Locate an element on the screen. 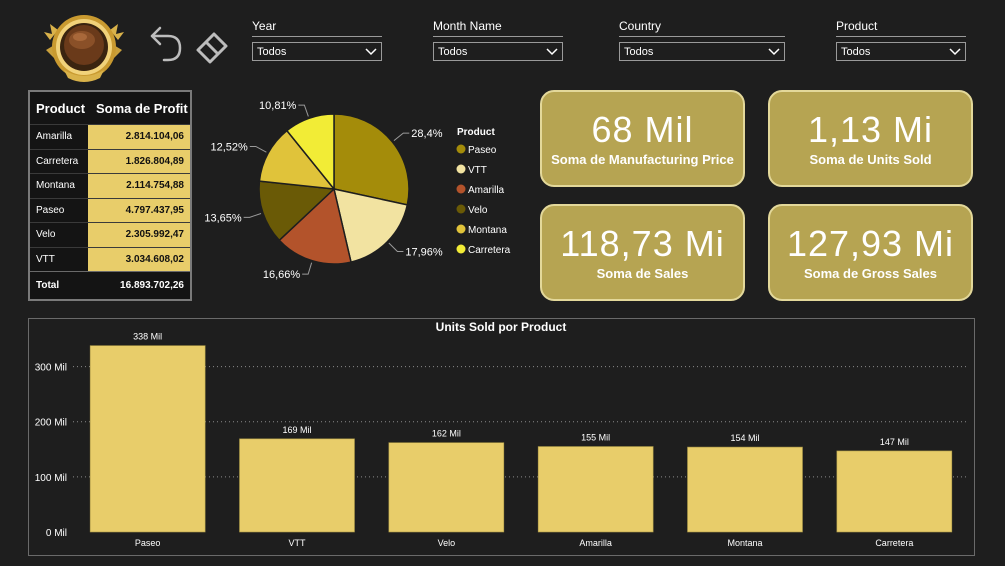  bar-montana is located at coordinates (745, 489).